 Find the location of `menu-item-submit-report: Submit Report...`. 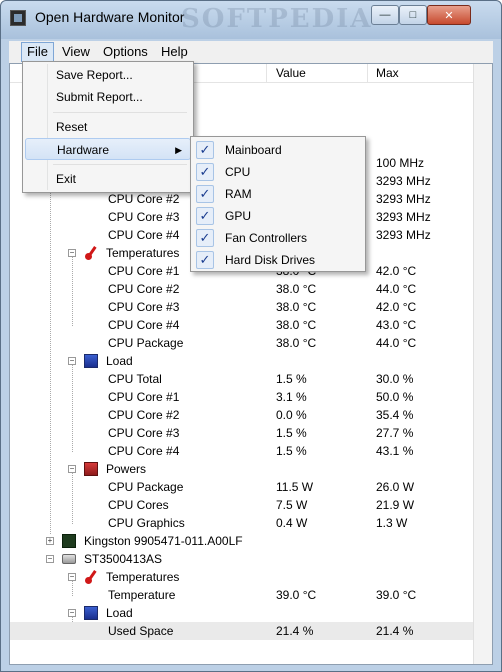

menu-item-submit-report: Submit Report... is located at coordinates (108, 97).